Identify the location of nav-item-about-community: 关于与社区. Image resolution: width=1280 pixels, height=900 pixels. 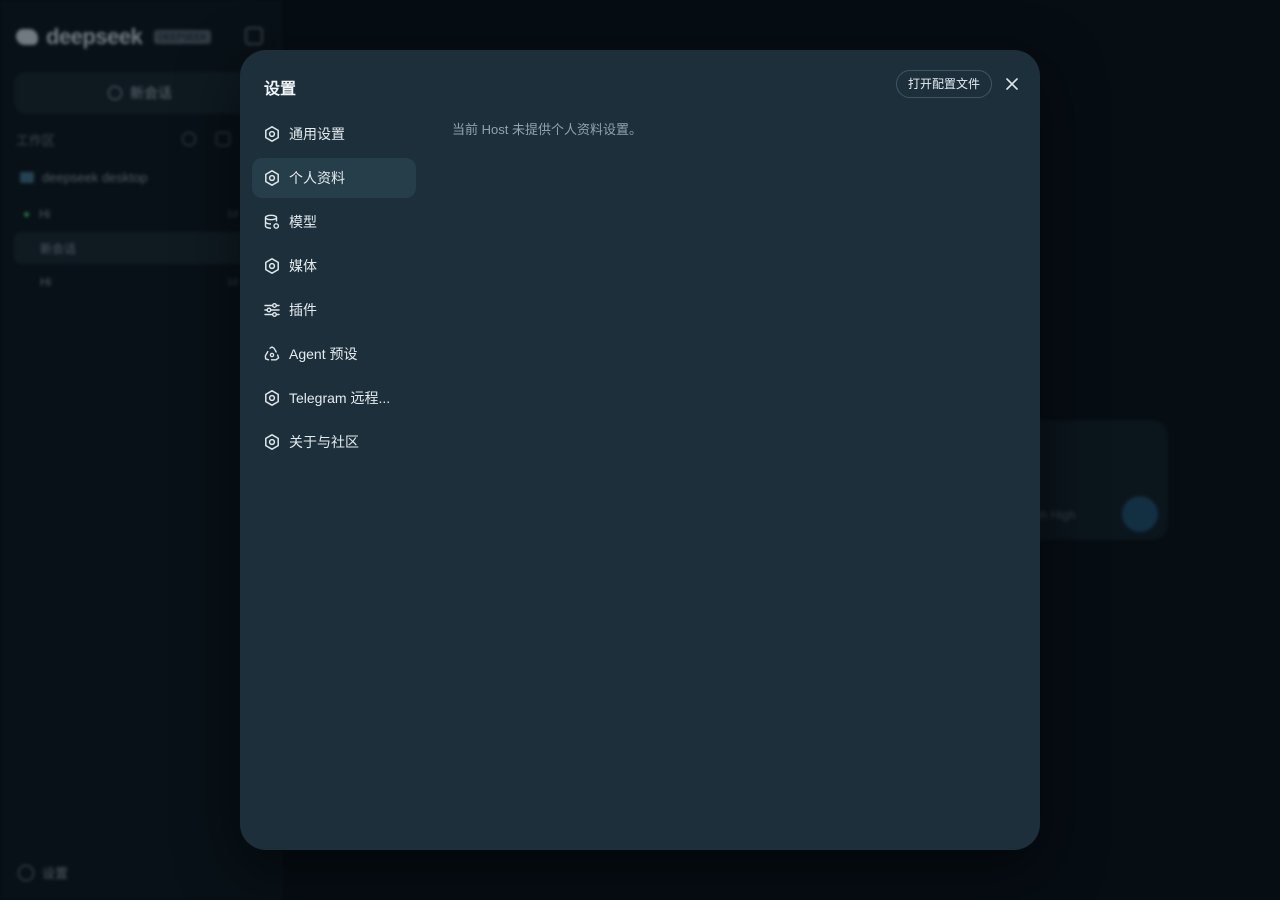
(334, 442).